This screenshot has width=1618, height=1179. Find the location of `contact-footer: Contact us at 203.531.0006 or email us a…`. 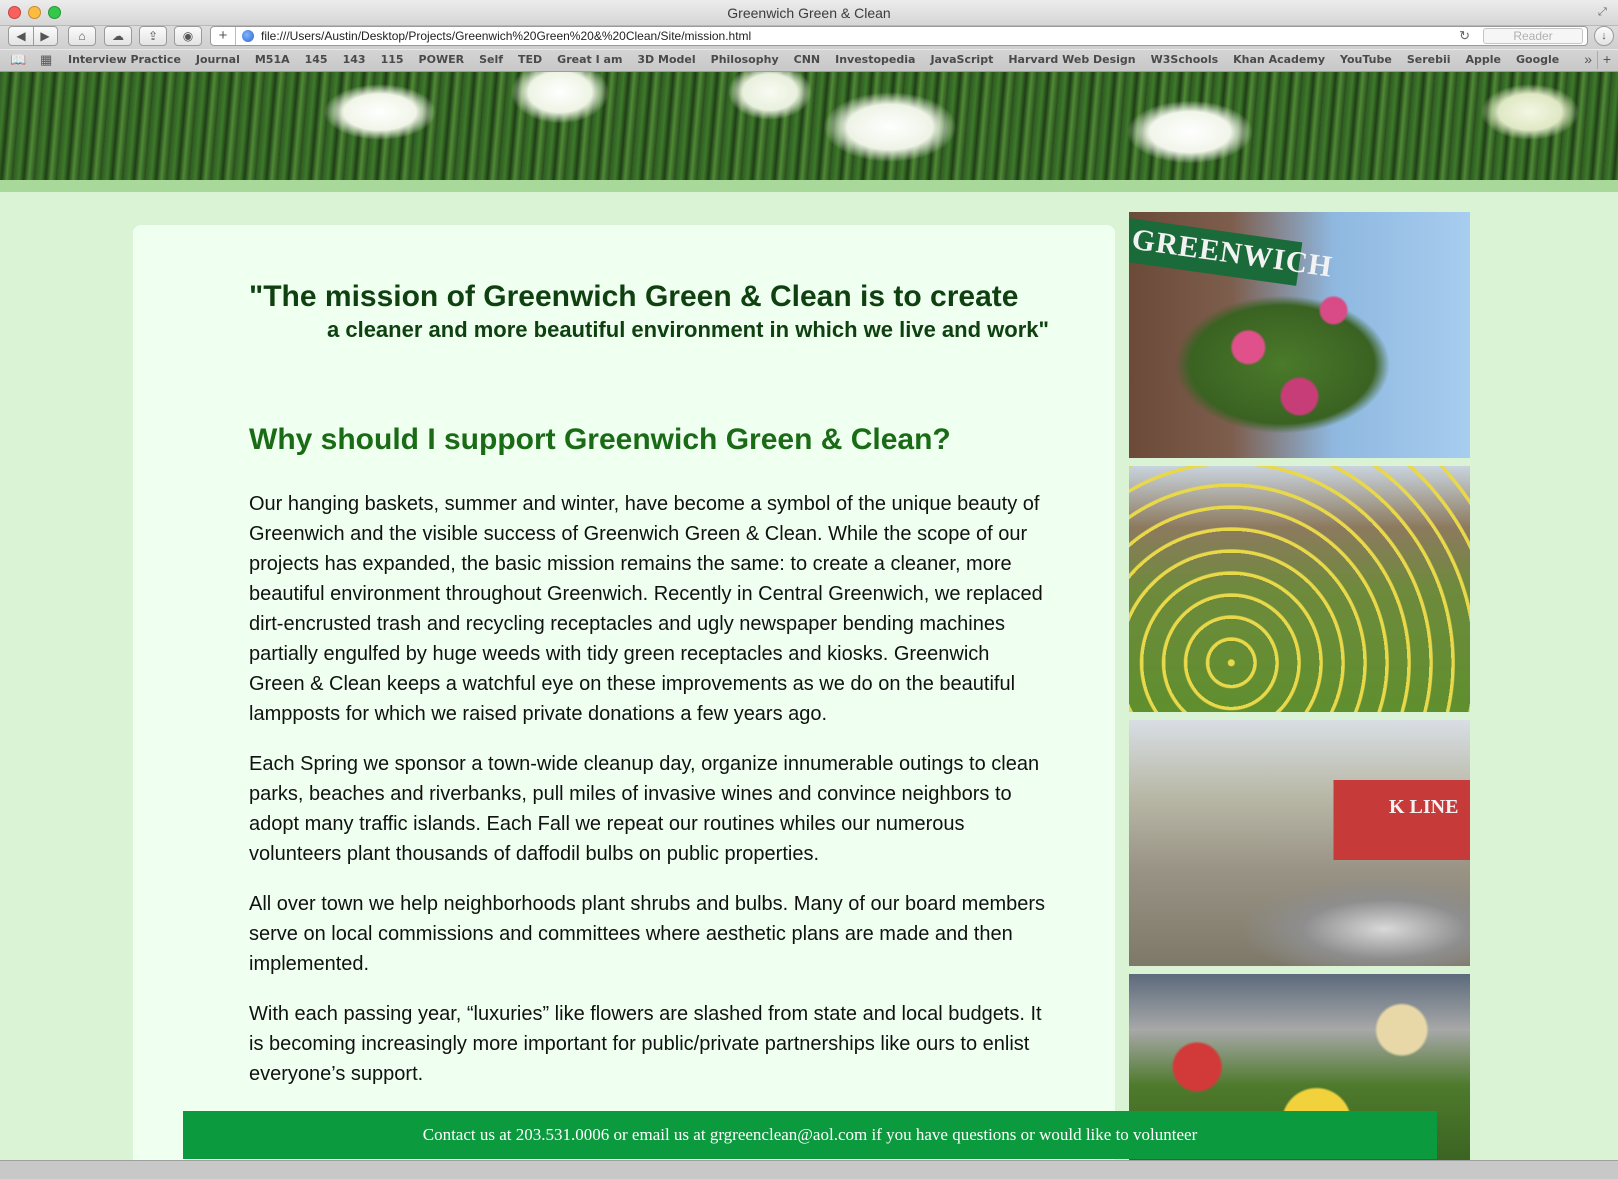

contact-footer: Contact us at 203.531.0006 or email us a… is located at coordinates (810, 1135).